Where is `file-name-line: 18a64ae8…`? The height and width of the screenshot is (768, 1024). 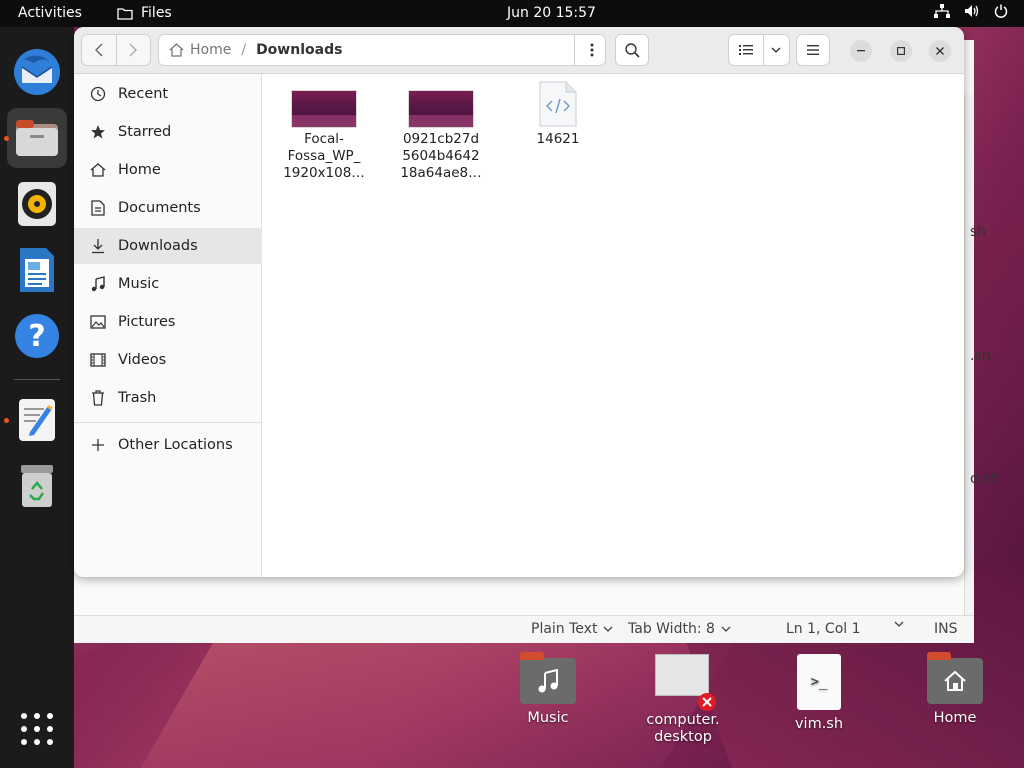 file-name-line: 18a64ae8… is located at coordinates (441, 173).